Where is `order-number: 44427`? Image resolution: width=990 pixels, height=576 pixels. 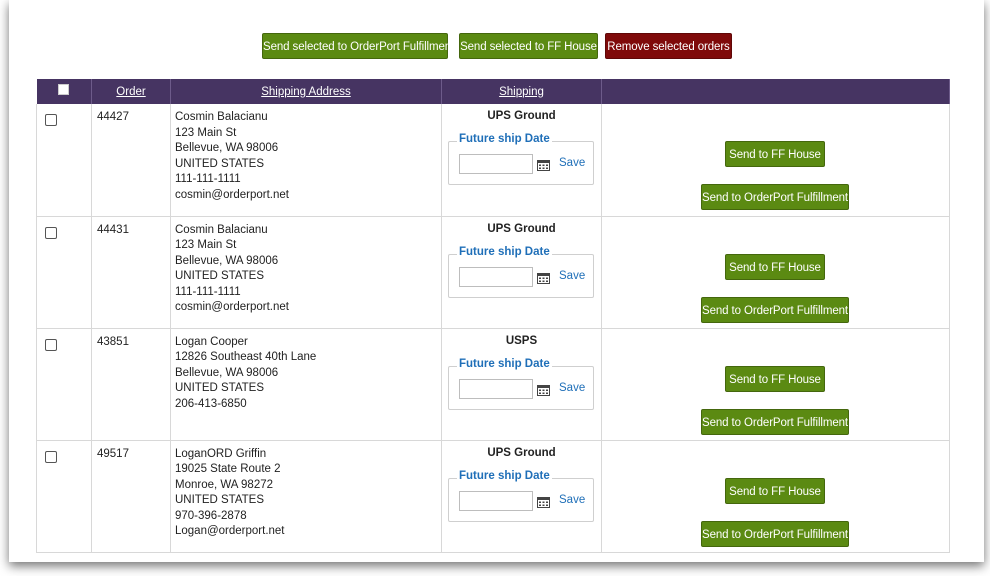
order-number: 44427 is located at coordinates (113, 117).